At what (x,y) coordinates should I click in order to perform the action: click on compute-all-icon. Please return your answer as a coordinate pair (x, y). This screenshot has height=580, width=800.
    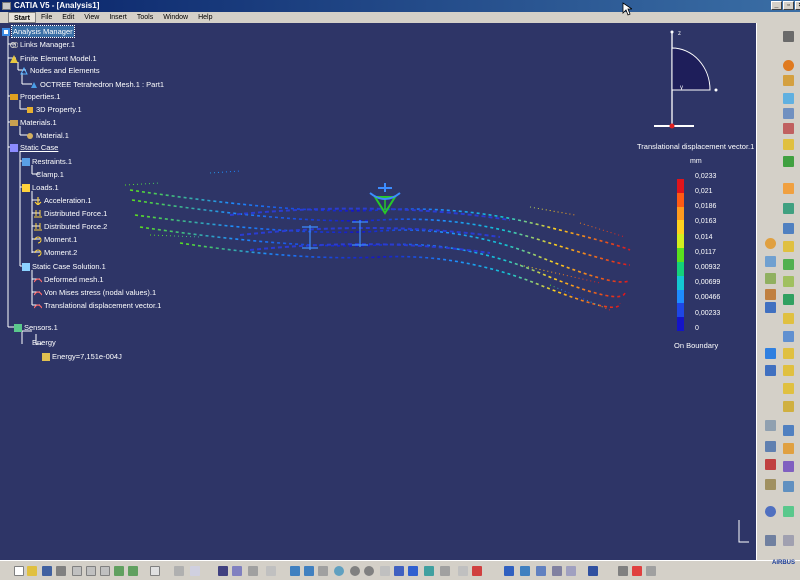
    Looking at the image, I should click on (788, 80).